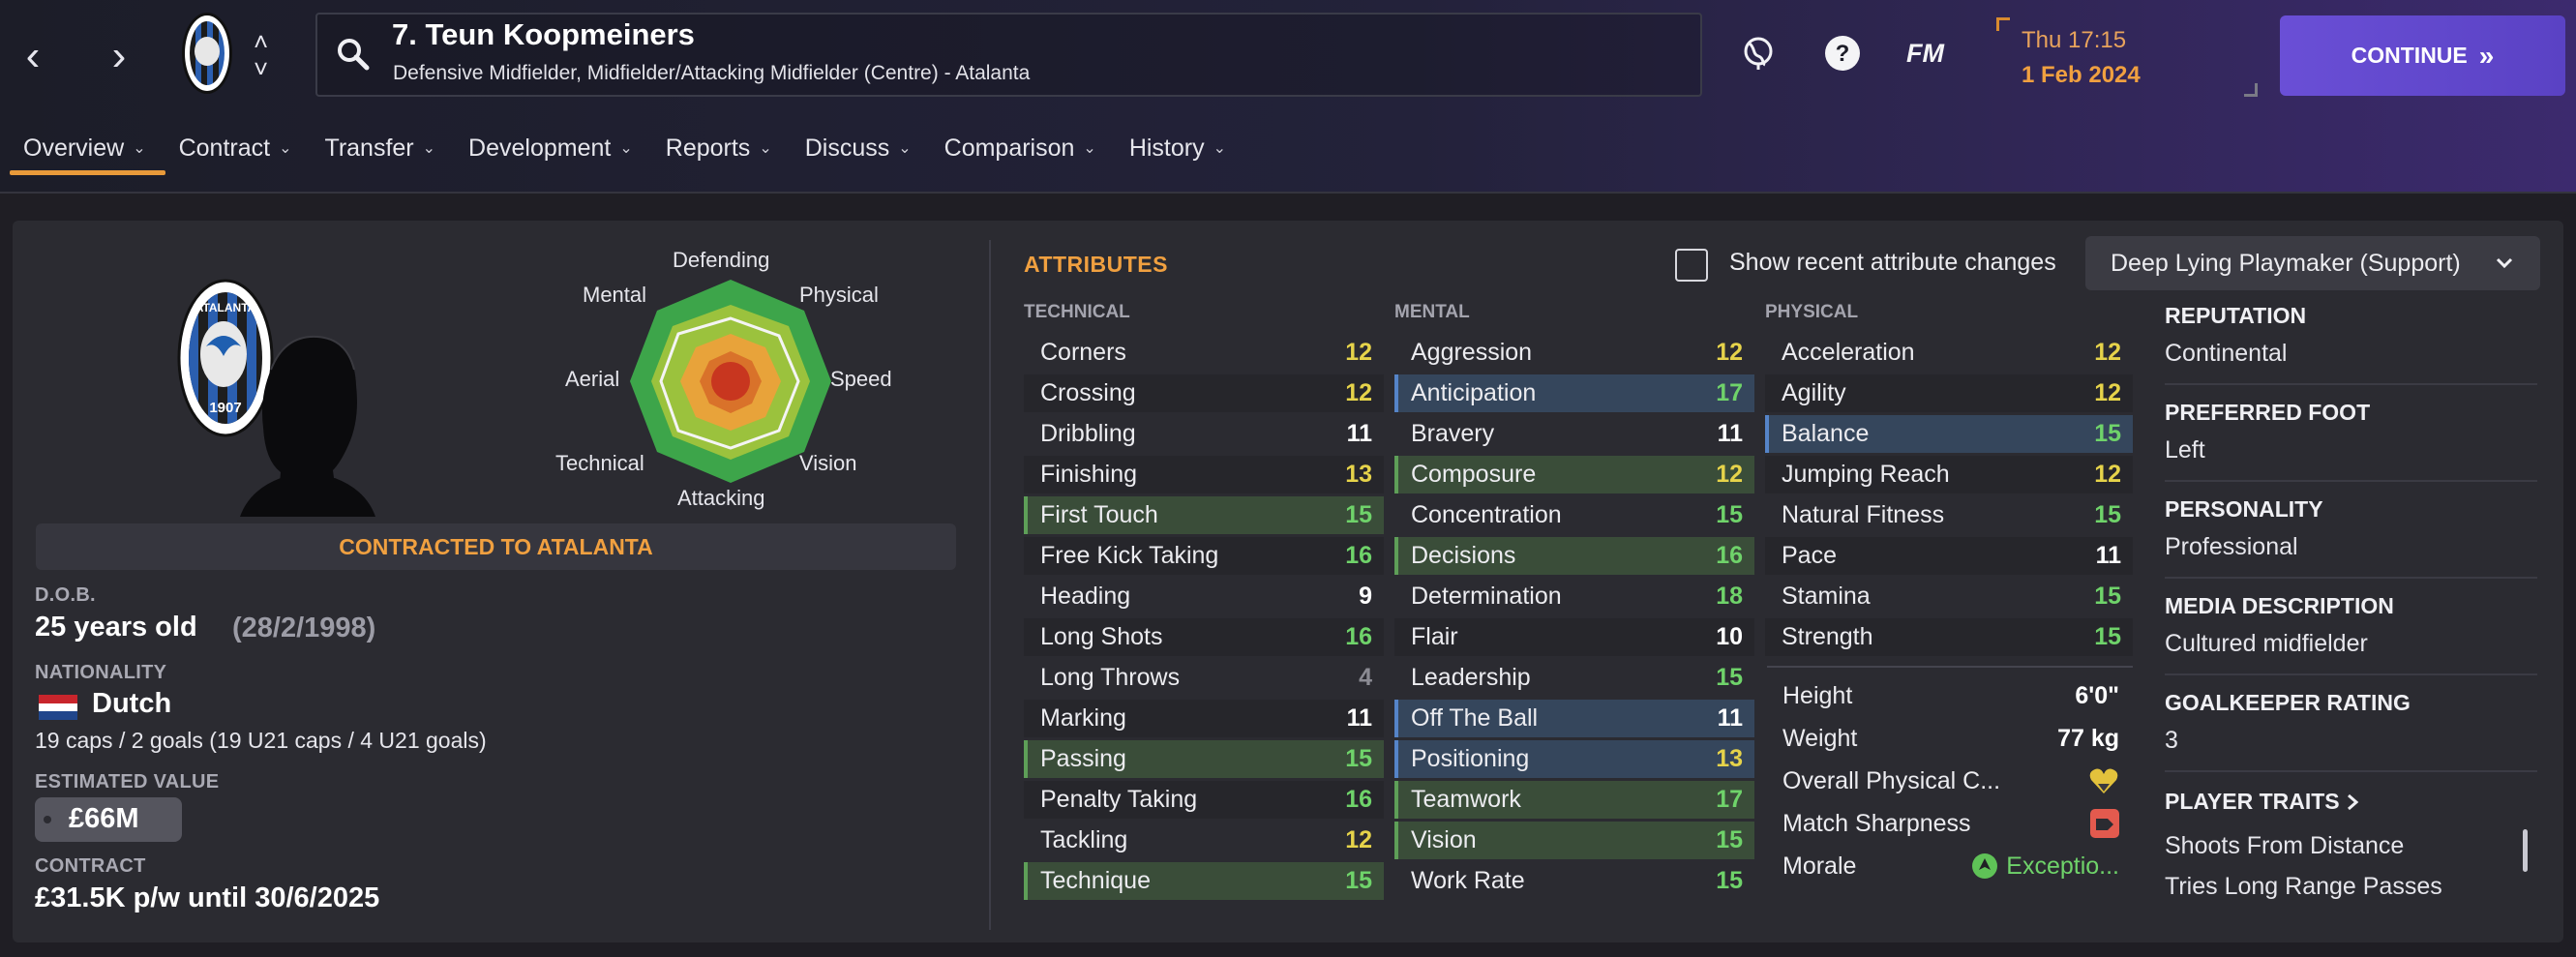  Describe the element at coordinates (2422, 56) in the screenshot. I see `continue-button: CONTINUE »` at that location.